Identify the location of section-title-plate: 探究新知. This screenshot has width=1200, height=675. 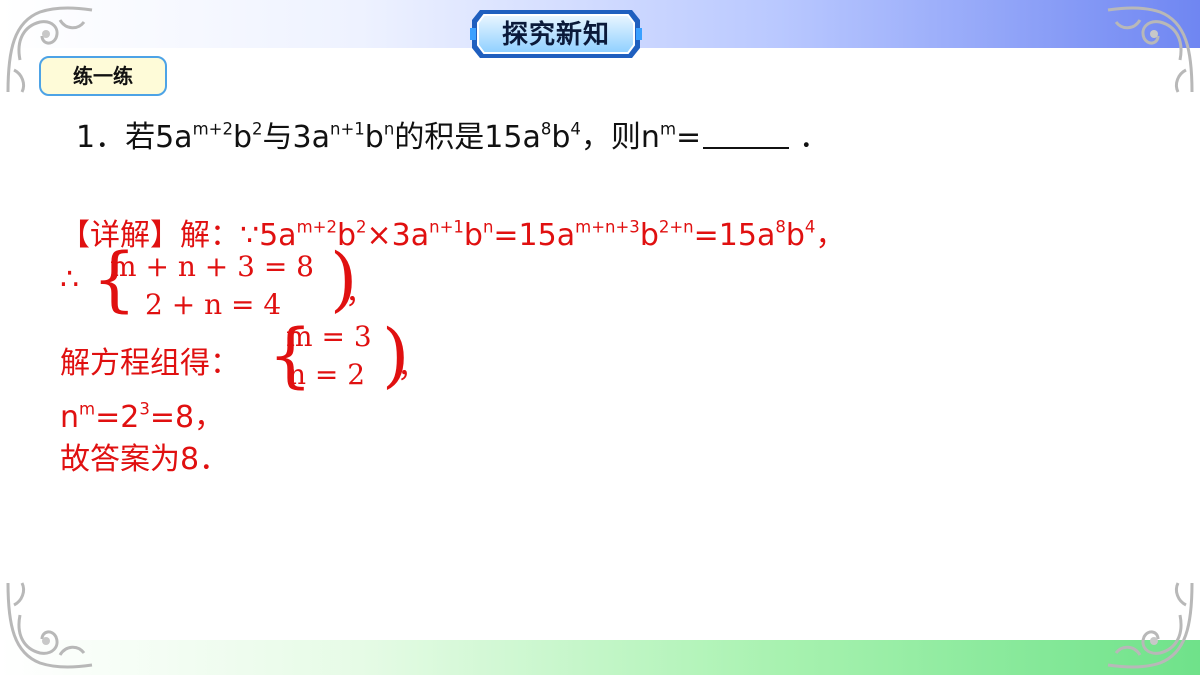
(556, 34).